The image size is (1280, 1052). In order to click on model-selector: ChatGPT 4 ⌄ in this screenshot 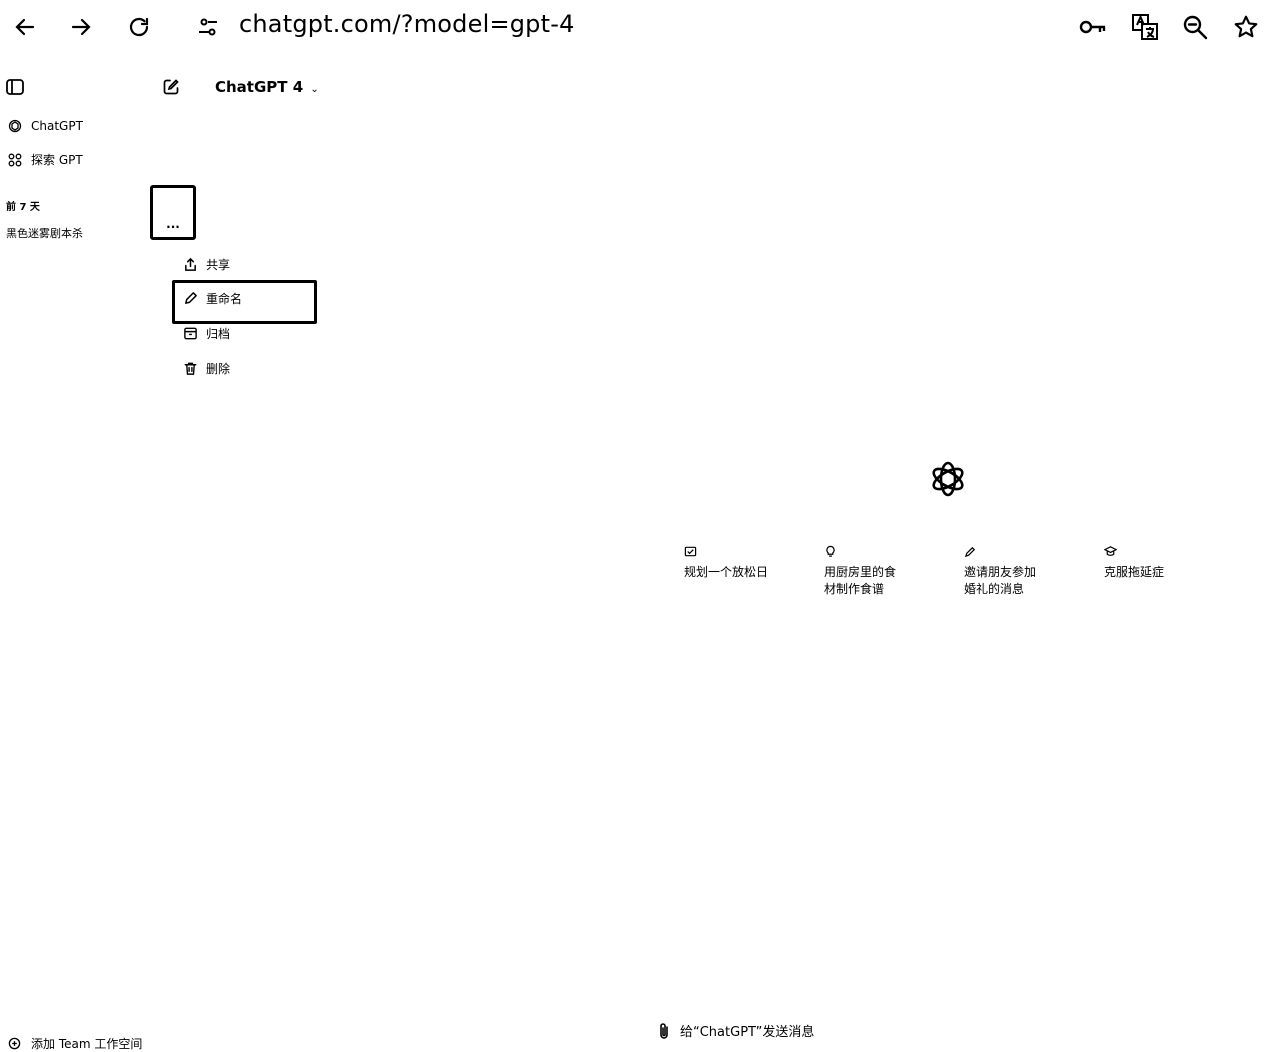, I will do `click(267, 87)`.